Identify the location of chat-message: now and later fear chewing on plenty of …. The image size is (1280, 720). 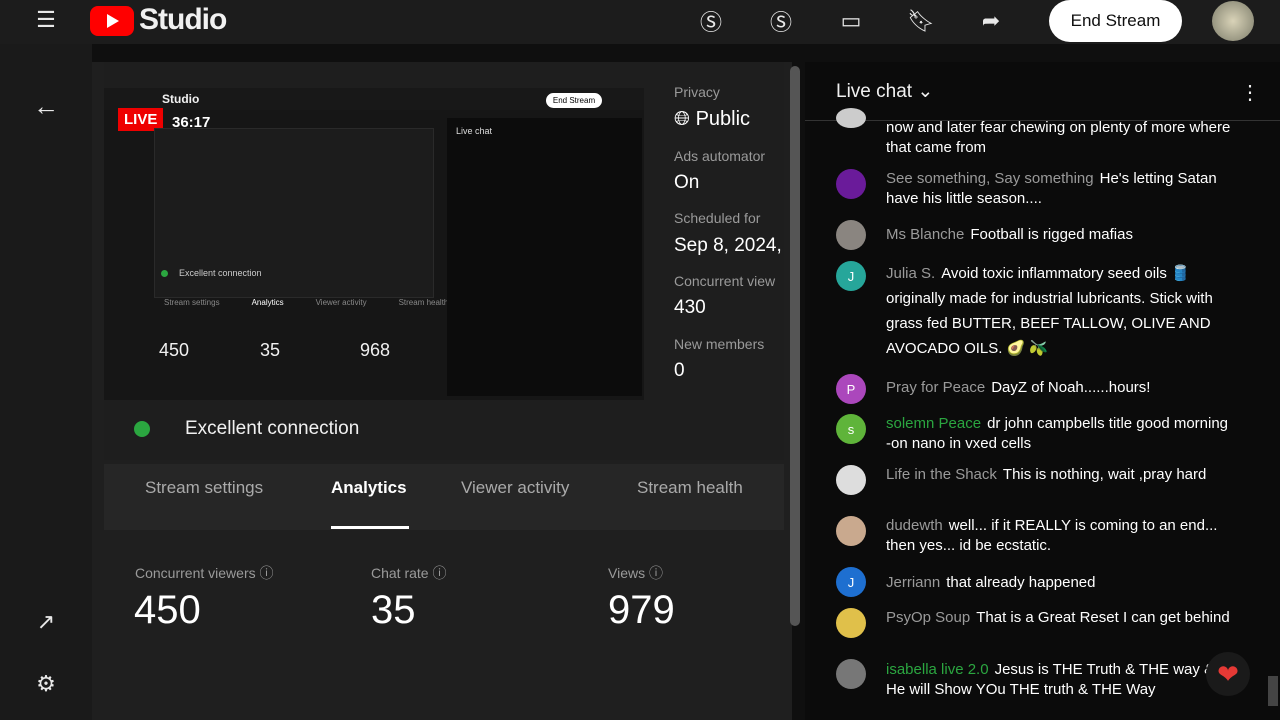
(1058, 137).